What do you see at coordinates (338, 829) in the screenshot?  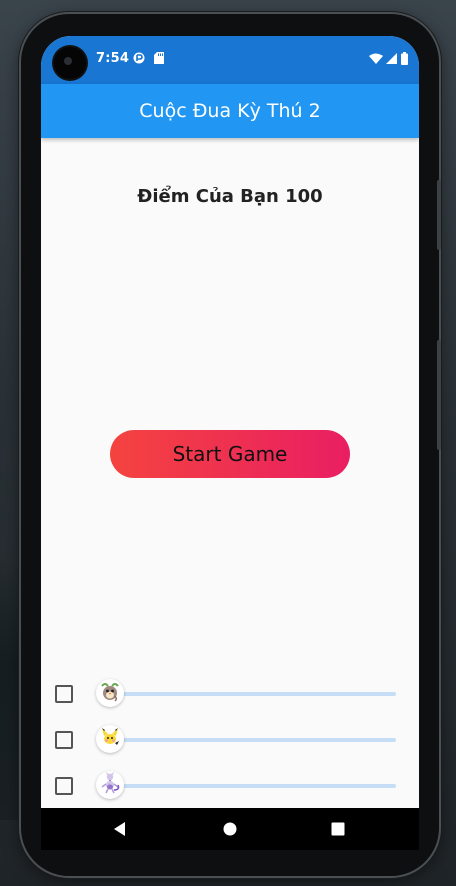 I see `recents-icon` at bounding box center [338, 829].